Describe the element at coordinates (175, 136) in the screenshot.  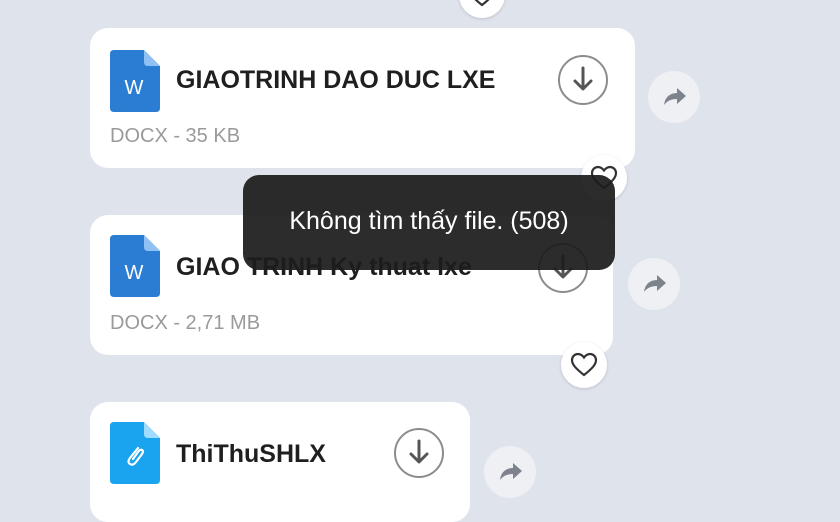
I see `file-meta: DOCX - 35 KB` at that location.